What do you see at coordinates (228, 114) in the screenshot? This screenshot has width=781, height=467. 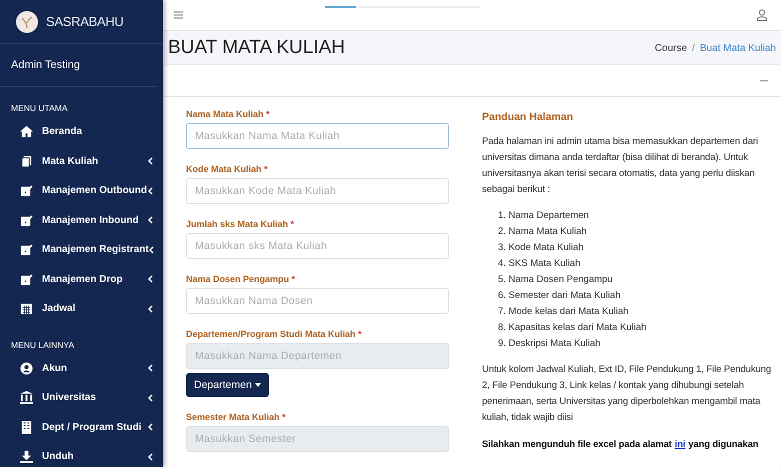 I see `field-label: Nama Mata Kuliah *` at bounding box center [228, 114].